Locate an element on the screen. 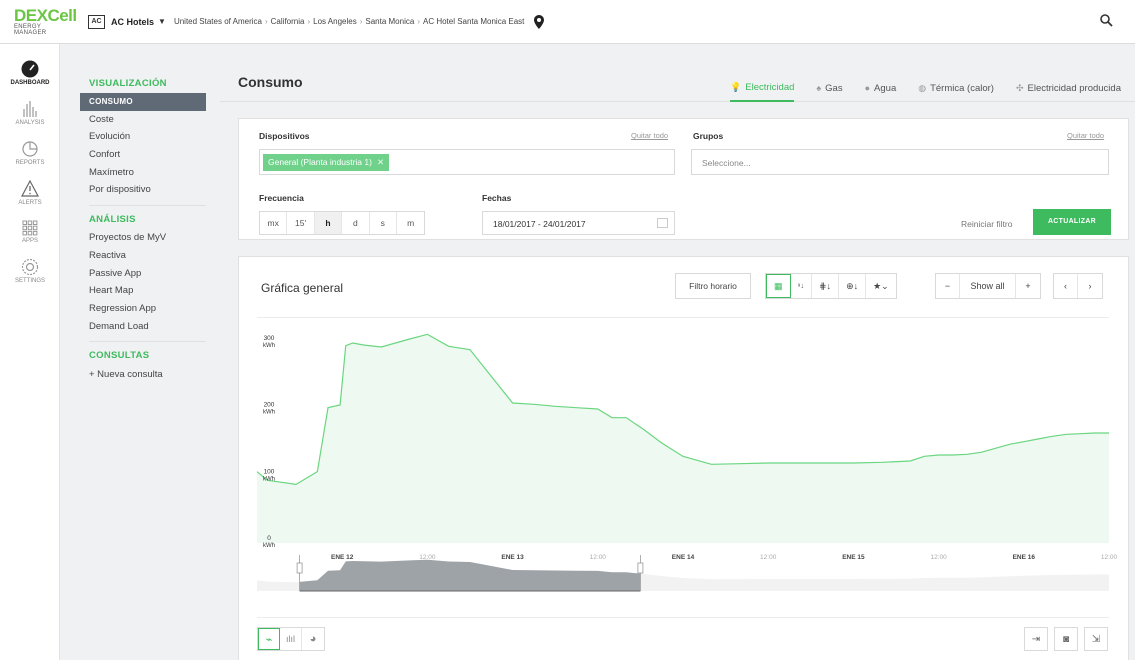  new-query-link: + Nueva consulta is located at coordinates (143, 374).